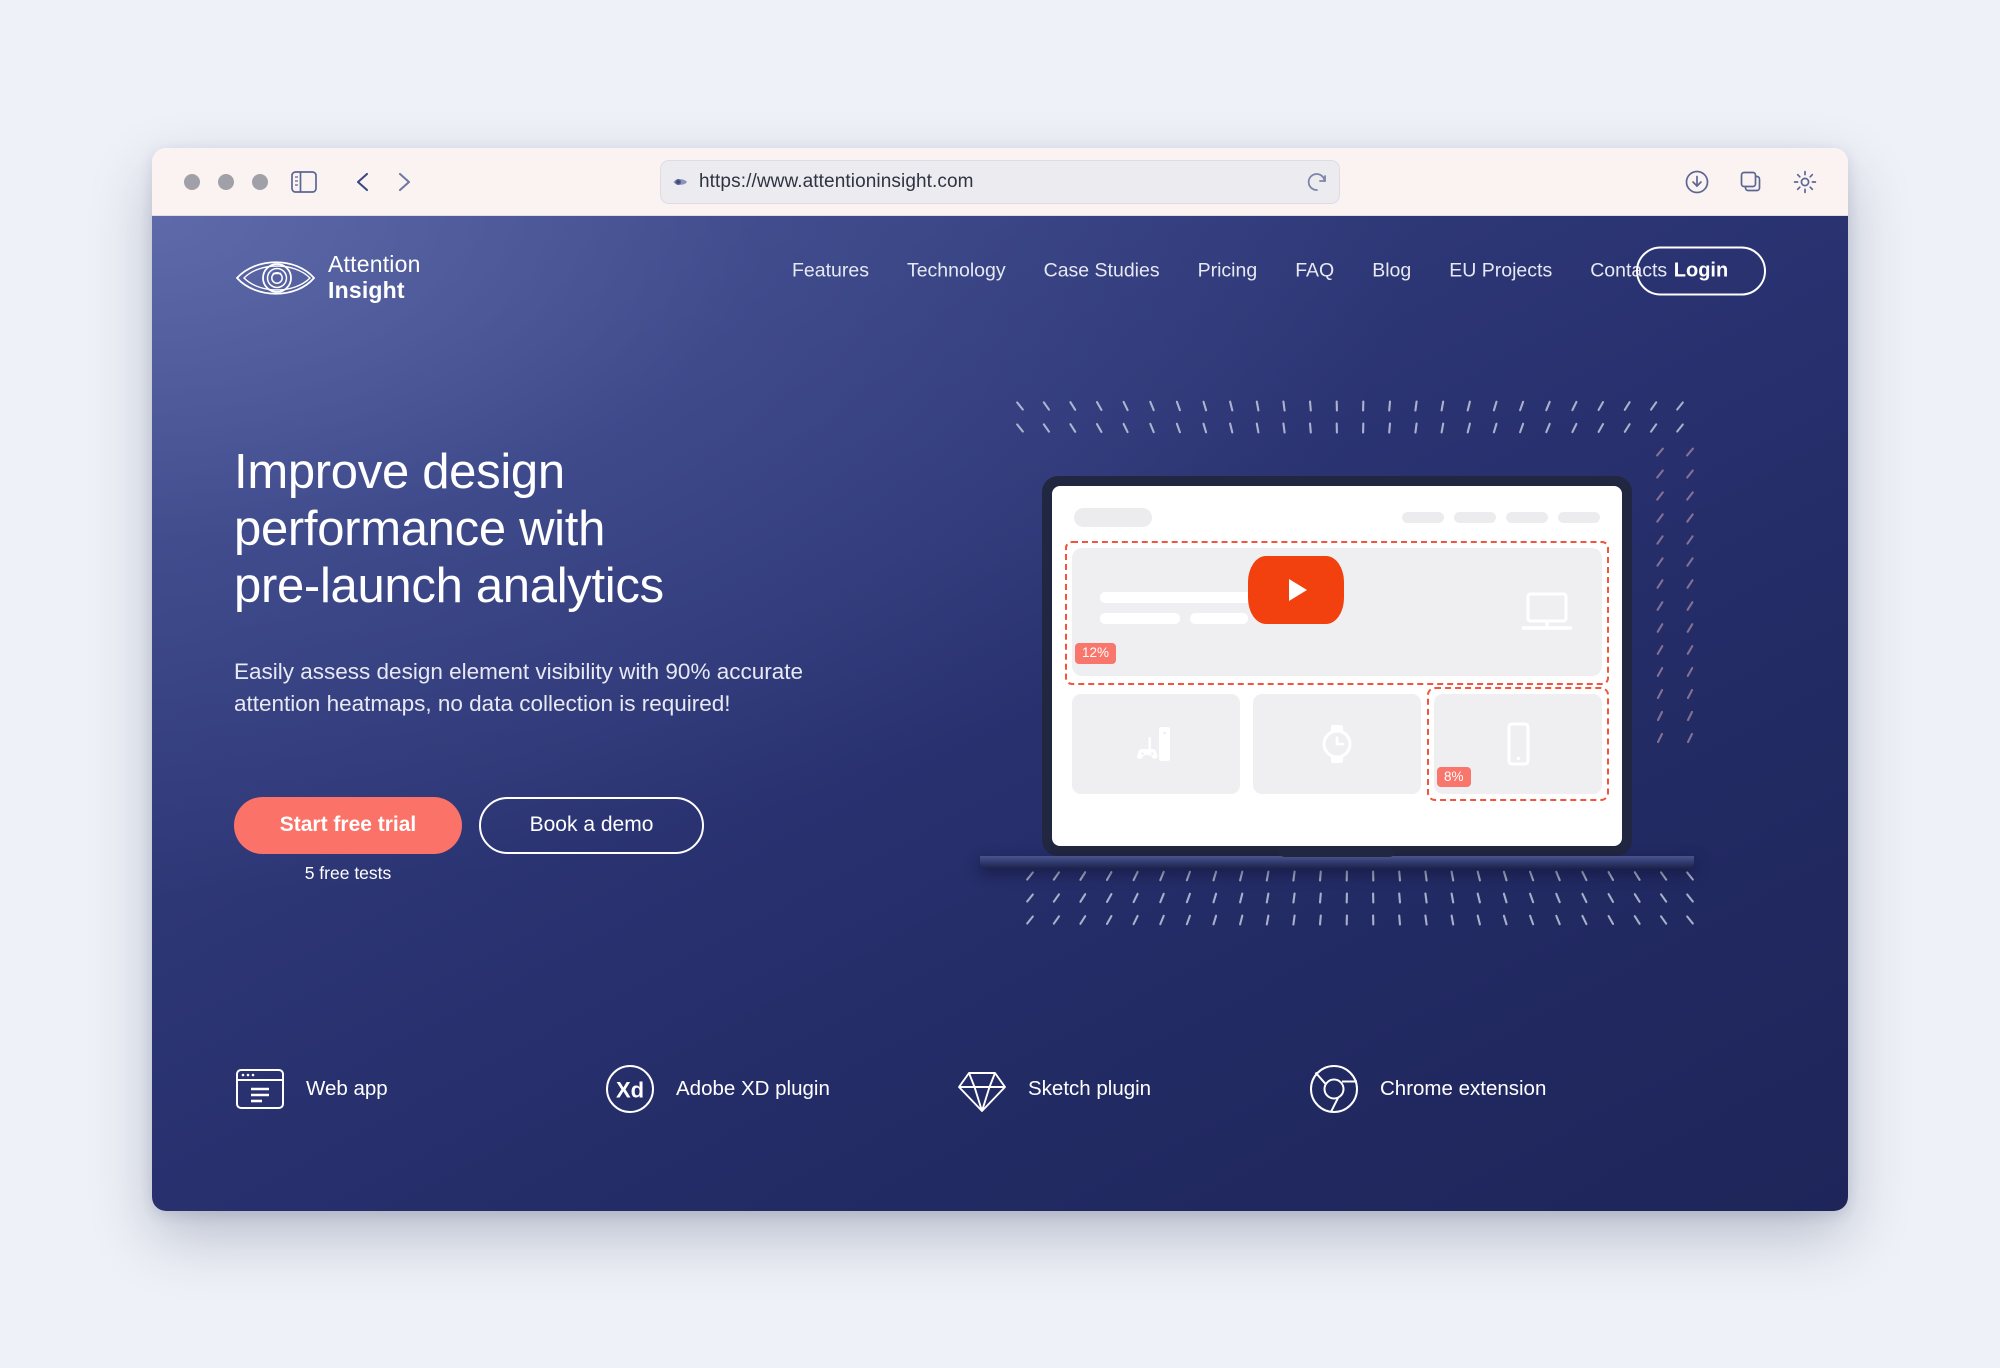 The height and width of the screenshot is (1368, 2000). I want to click on sketch-diamond-icon, so click(982, 1089).